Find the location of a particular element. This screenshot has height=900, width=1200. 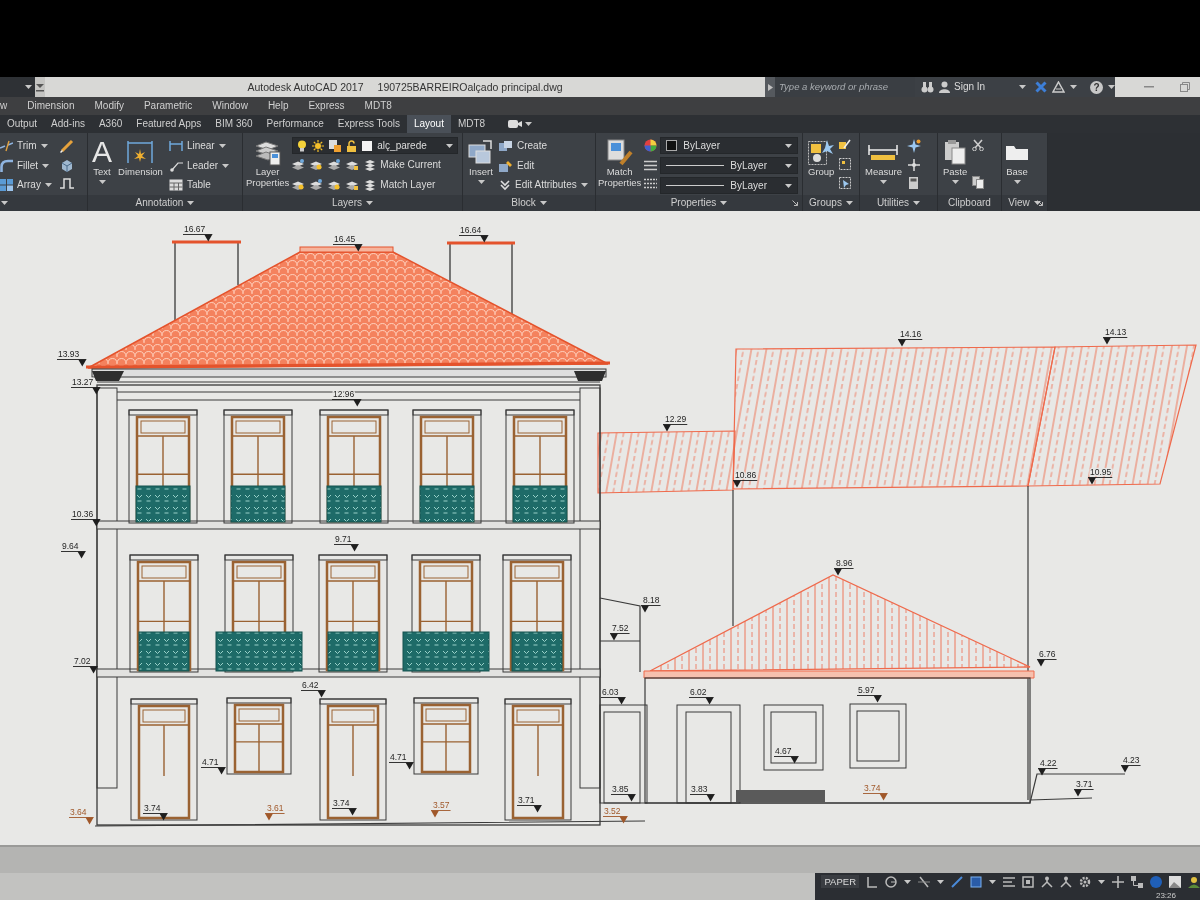

menu-item: w is located at coordinates (4, 106).